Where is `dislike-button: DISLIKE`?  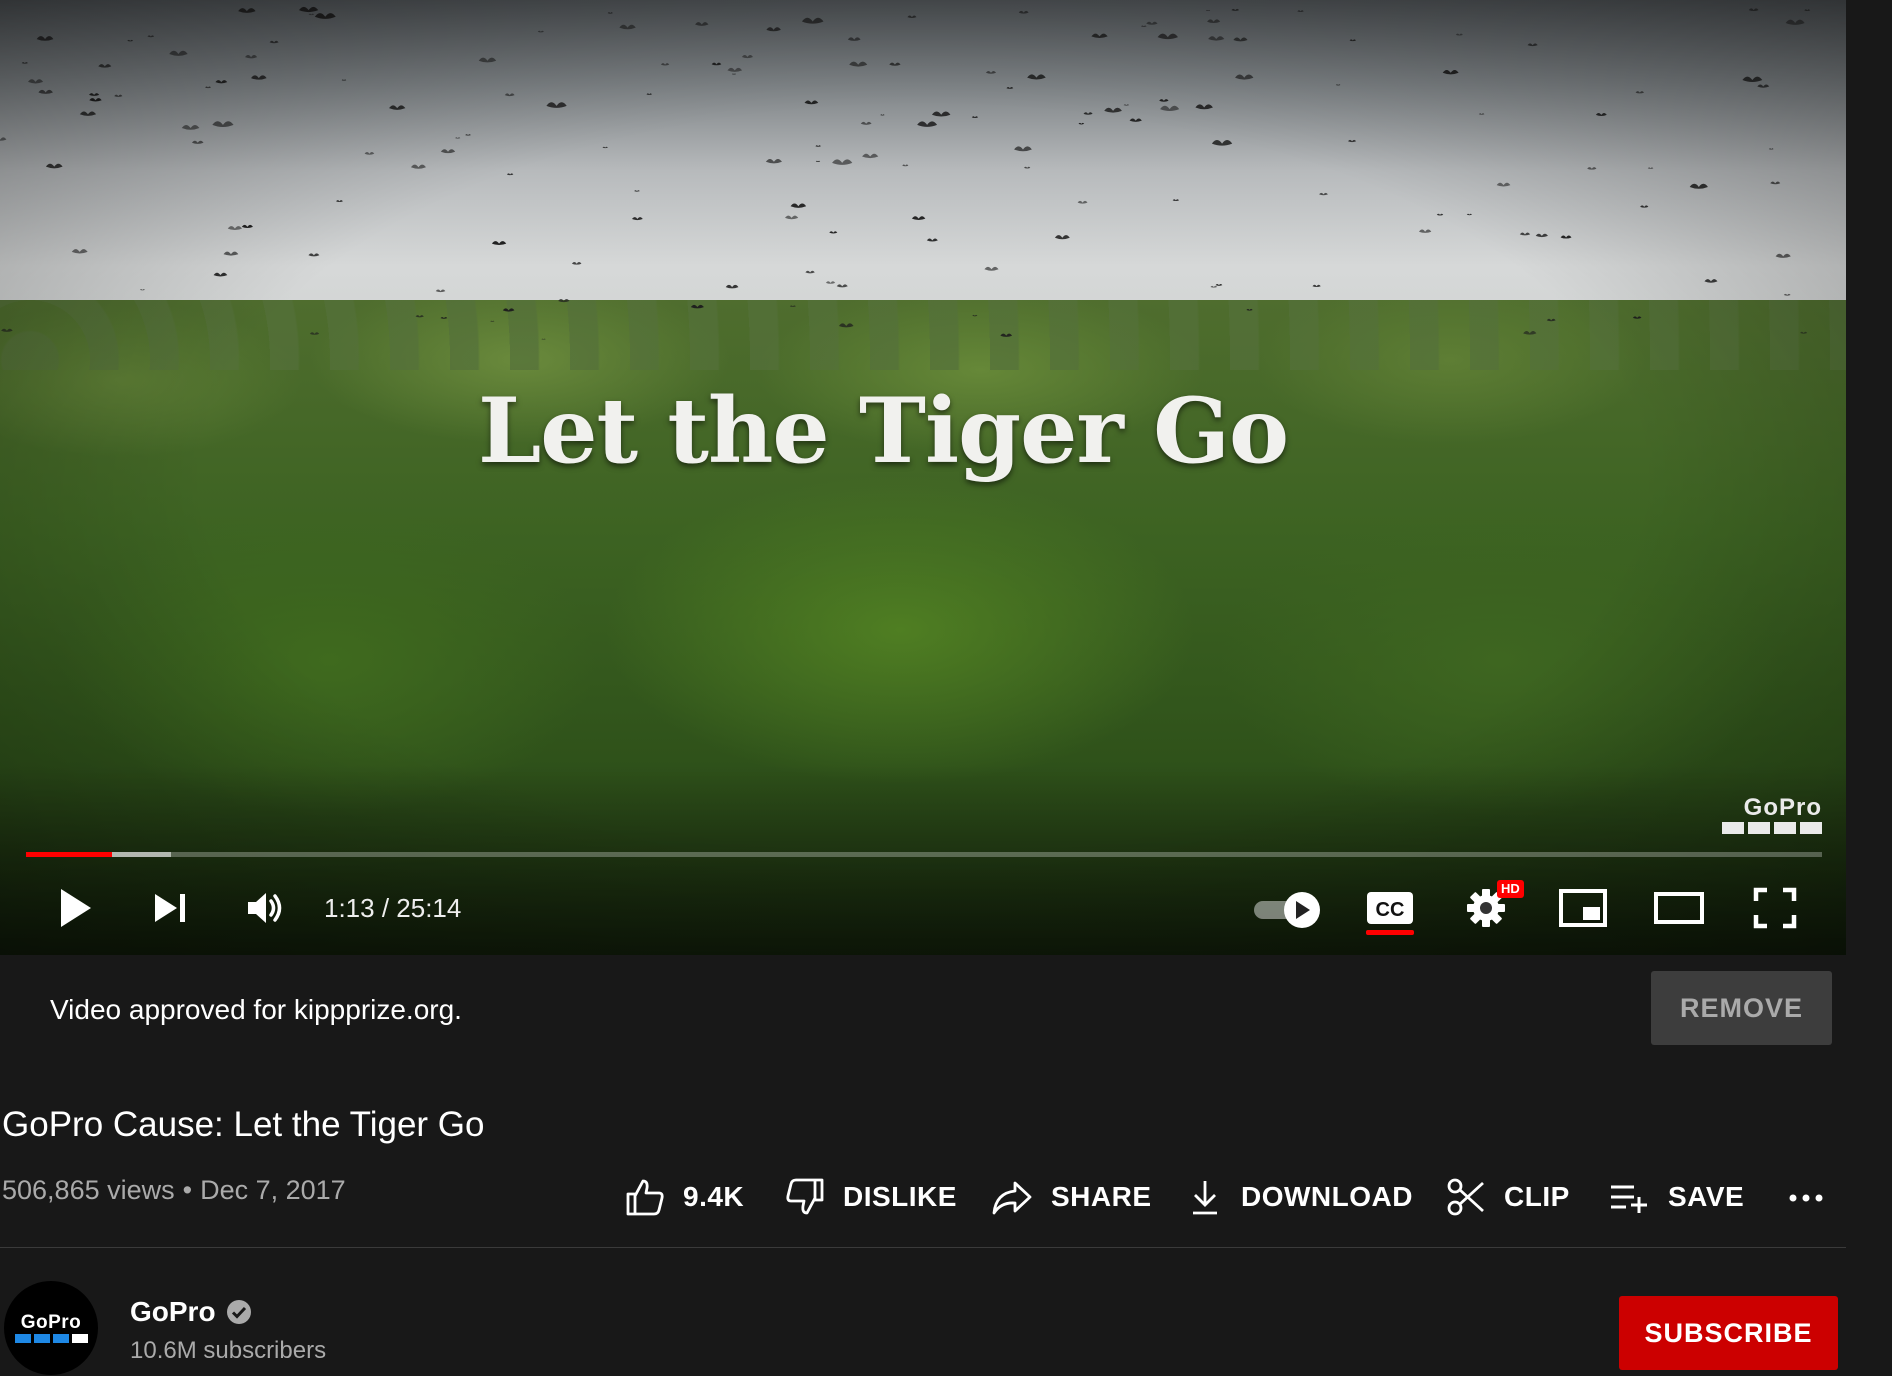 dislike-button: DISLIKE is located at coordinates (871, 1197).